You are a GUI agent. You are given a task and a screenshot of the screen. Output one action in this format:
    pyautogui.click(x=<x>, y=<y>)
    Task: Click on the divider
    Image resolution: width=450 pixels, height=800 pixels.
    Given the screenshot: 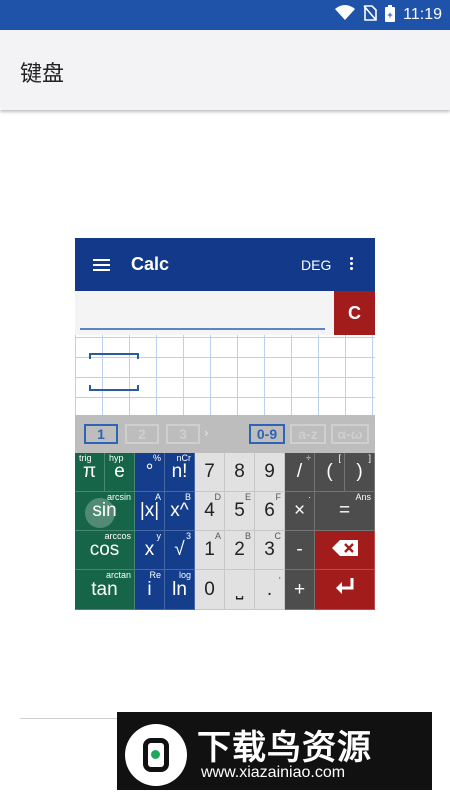 What is the action you would take?
    pyautogui.click(x=69, y=718)
    